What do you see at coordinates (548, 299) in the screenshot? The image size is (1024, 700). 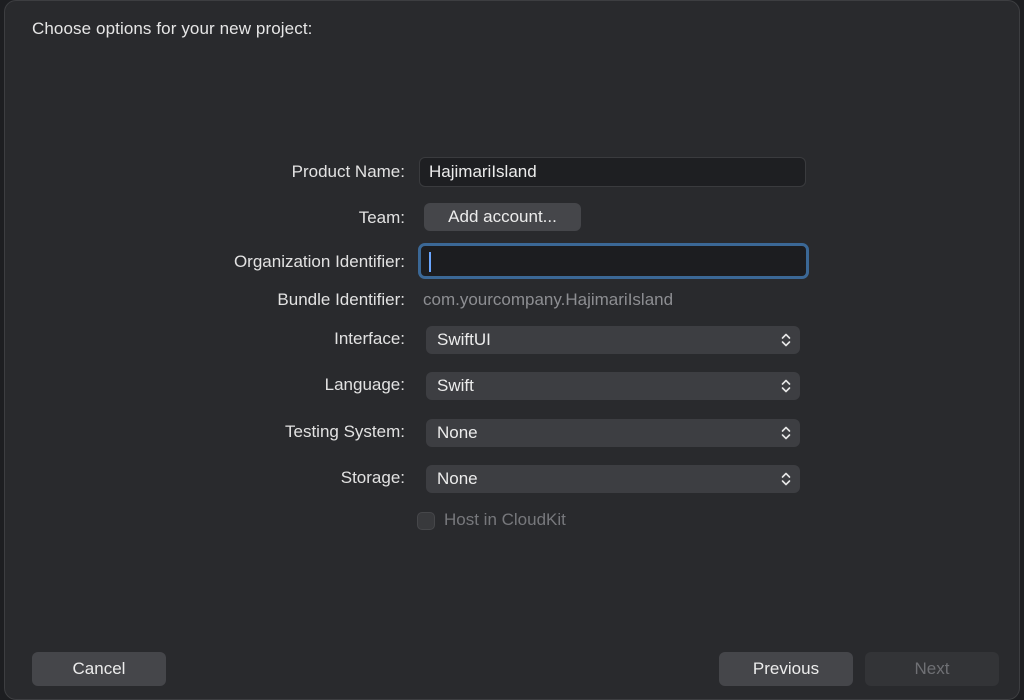 I see `bundle-identifier-value: com.yourcompany.HajimariIsland` at bounding box center [548, 299].